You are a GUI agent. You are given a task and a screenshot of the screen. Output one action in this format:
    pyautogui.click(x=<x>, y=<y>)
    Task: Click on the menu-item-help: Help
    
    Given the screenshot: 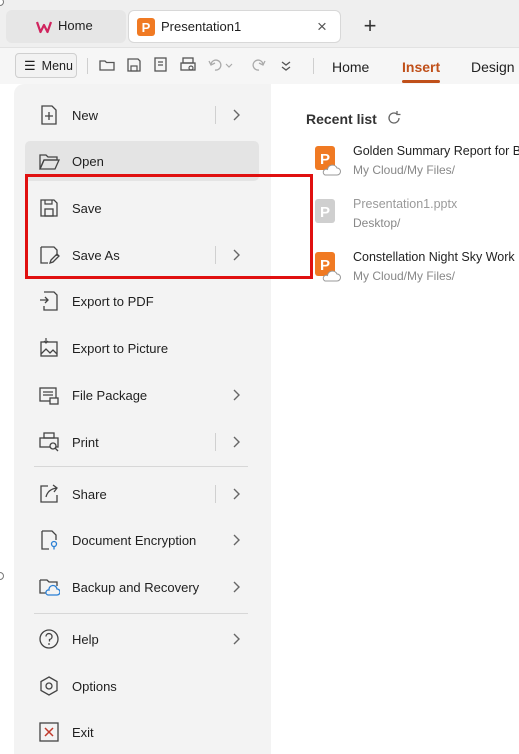 What is the action you would take?
    pyautogui.click(x=142, y=639)
    